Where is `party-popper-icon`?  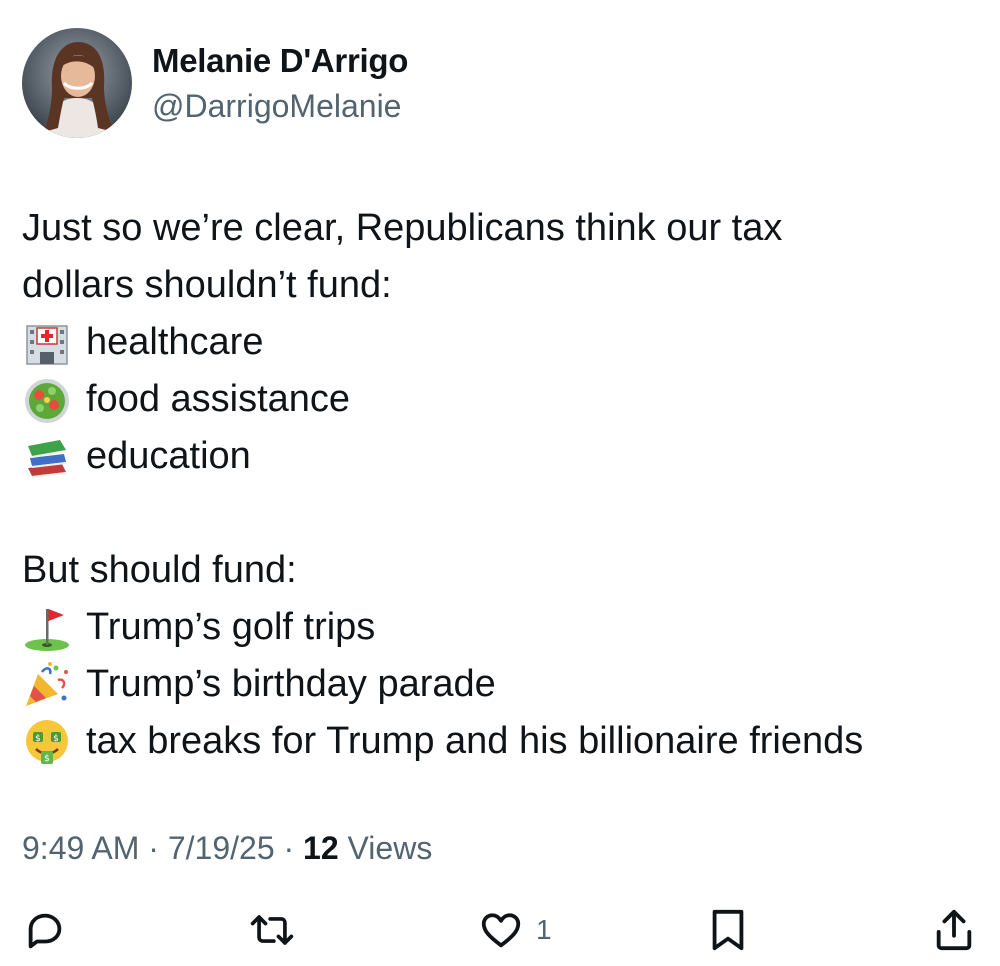 party-popper-icon is located at coordinates (47, 685).